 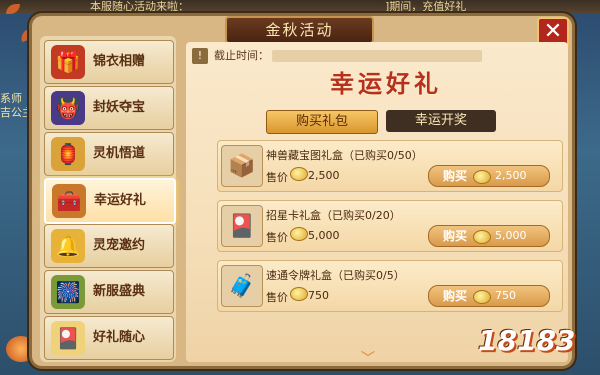 What do you see at coordinates (390, 166) in the screenshot?
I see `gift-row: 📦 神兽藏宝图礼盒（已购买0/50） 售价 2,500 购买 2,500` at bounding box center [390, 166].